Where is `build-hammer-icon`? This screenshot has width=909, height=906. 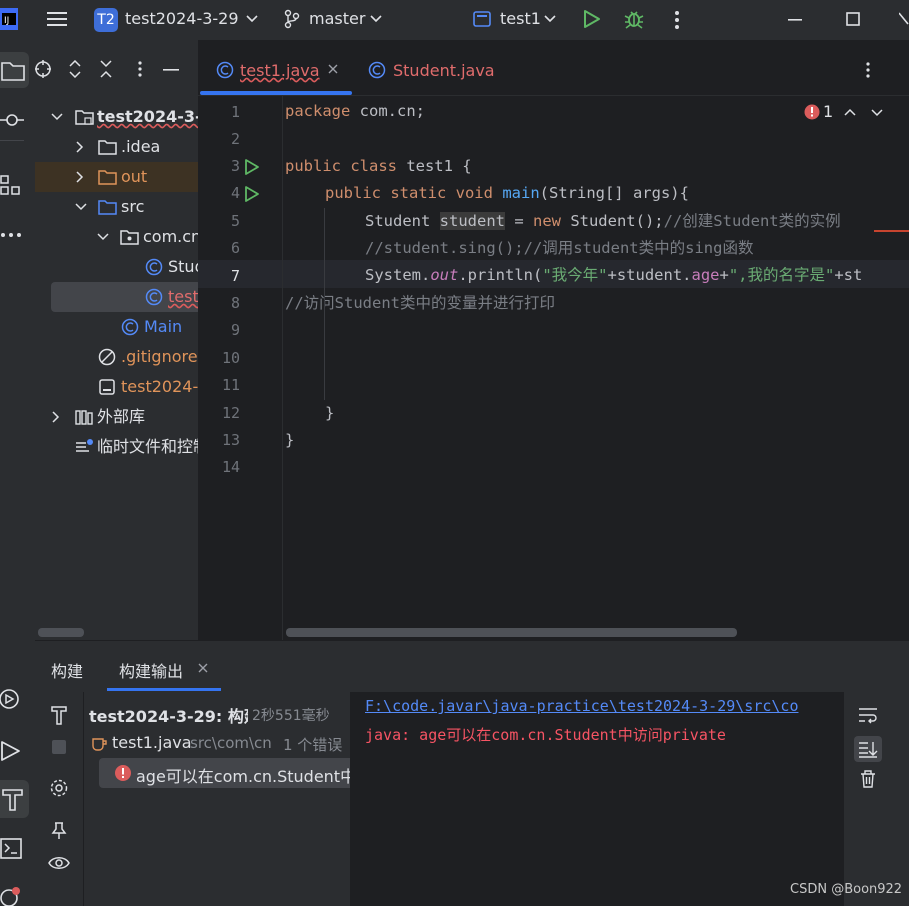
build-hammer-icon is located at coordinates (59, 715).